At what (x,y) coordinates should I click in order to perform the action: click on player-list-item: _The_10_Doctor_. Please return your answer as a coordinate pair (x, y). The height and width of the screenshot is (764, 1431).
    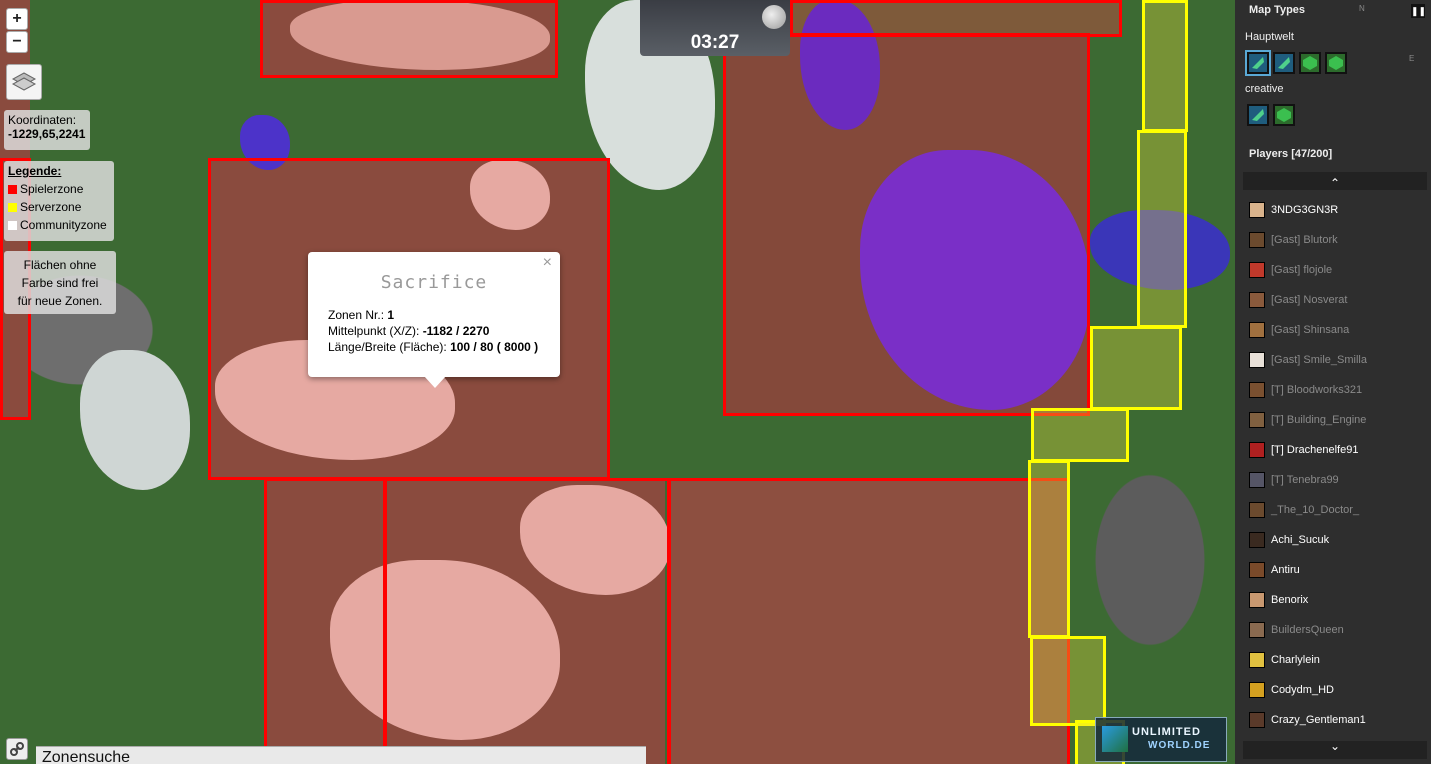
    Looking at the image, I should click on (1304, 510).